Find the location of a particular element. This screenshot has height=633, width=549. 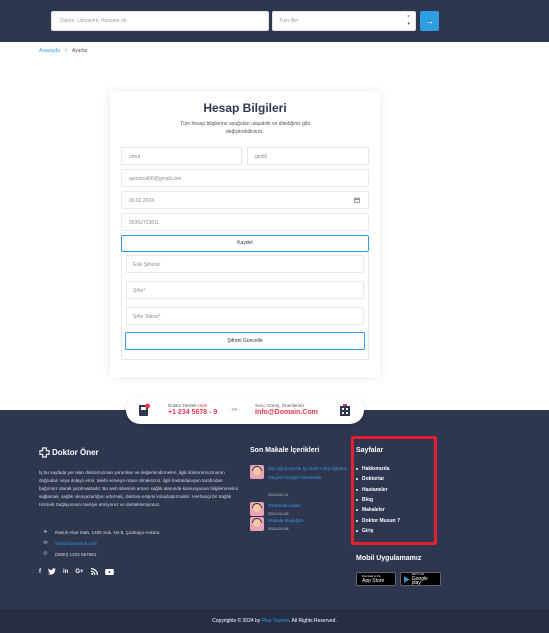

city-select-value: Tüm İller is located at coordinates (289, 21).